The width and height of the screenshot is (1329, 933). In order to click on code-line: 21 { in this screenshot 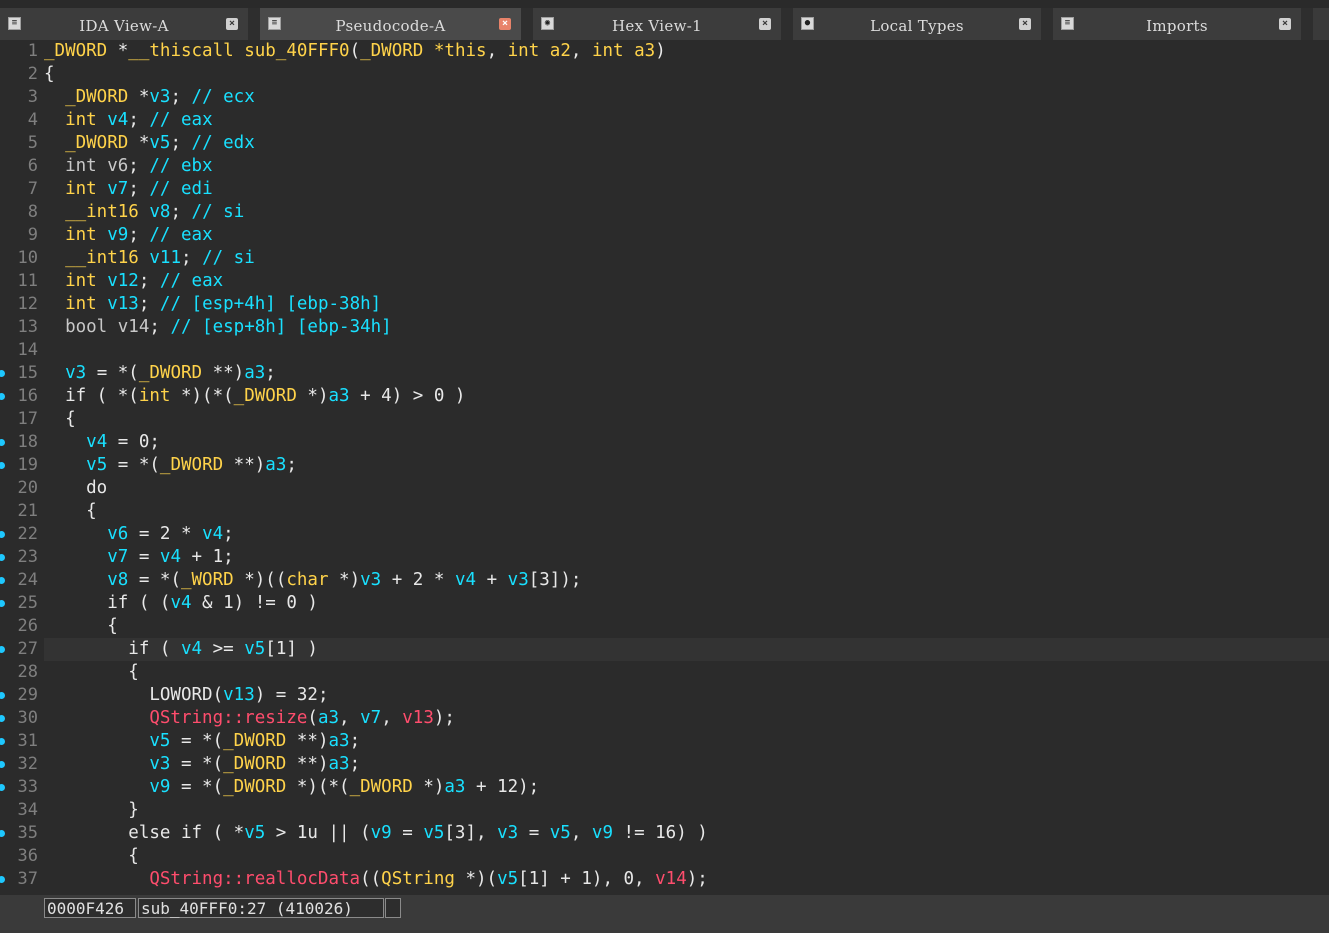, I will do `click(664, 511)`.